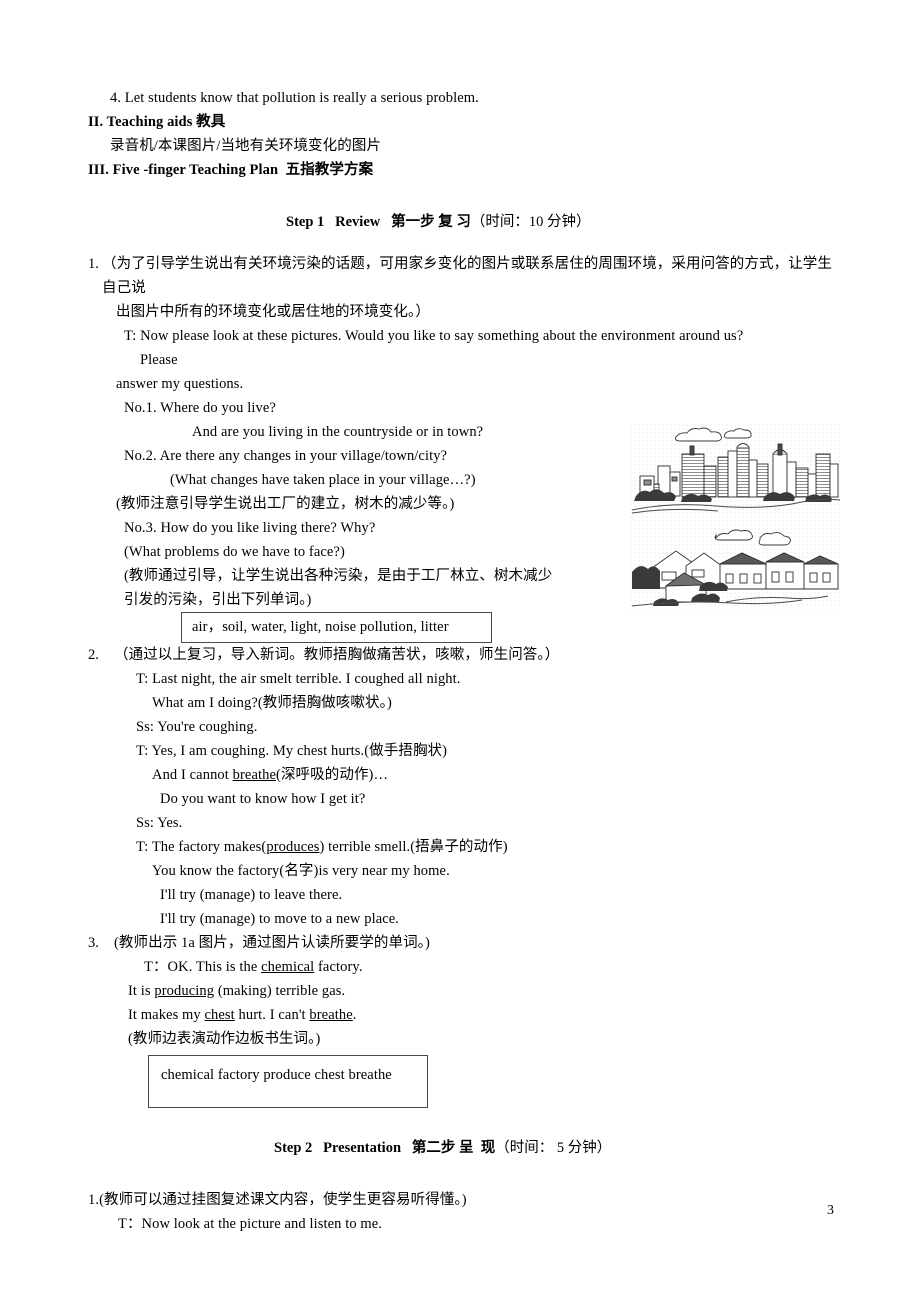  I want to click on line-2-prefix: It is, so click(141, 991).